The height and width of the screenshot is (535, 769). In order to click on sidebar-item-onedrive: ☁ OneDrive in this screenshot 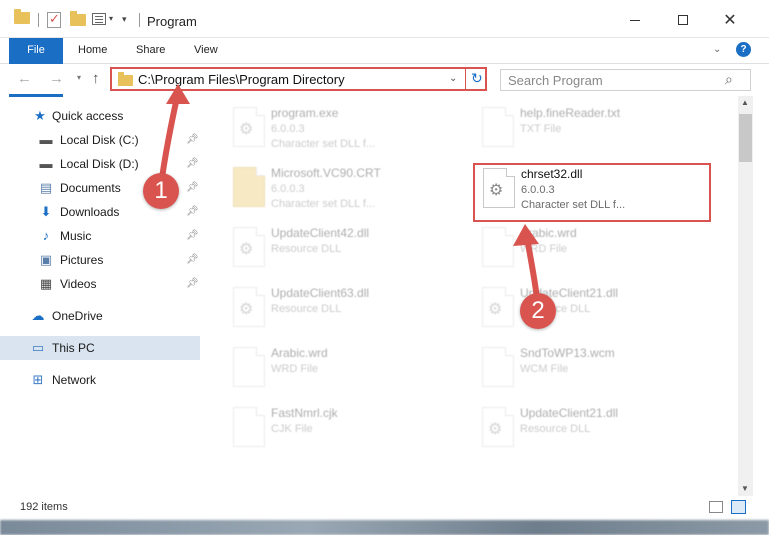, I will do `click(100, 316)`.